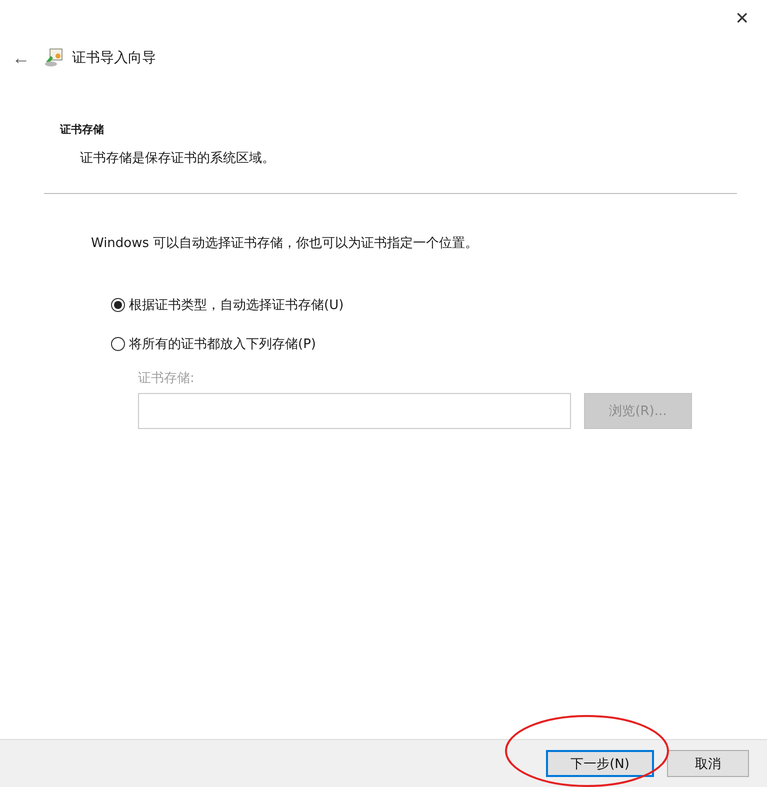 The height and width of the screenshot is (787, 767). I want to click on close-button: ✕, so click(742, 18).